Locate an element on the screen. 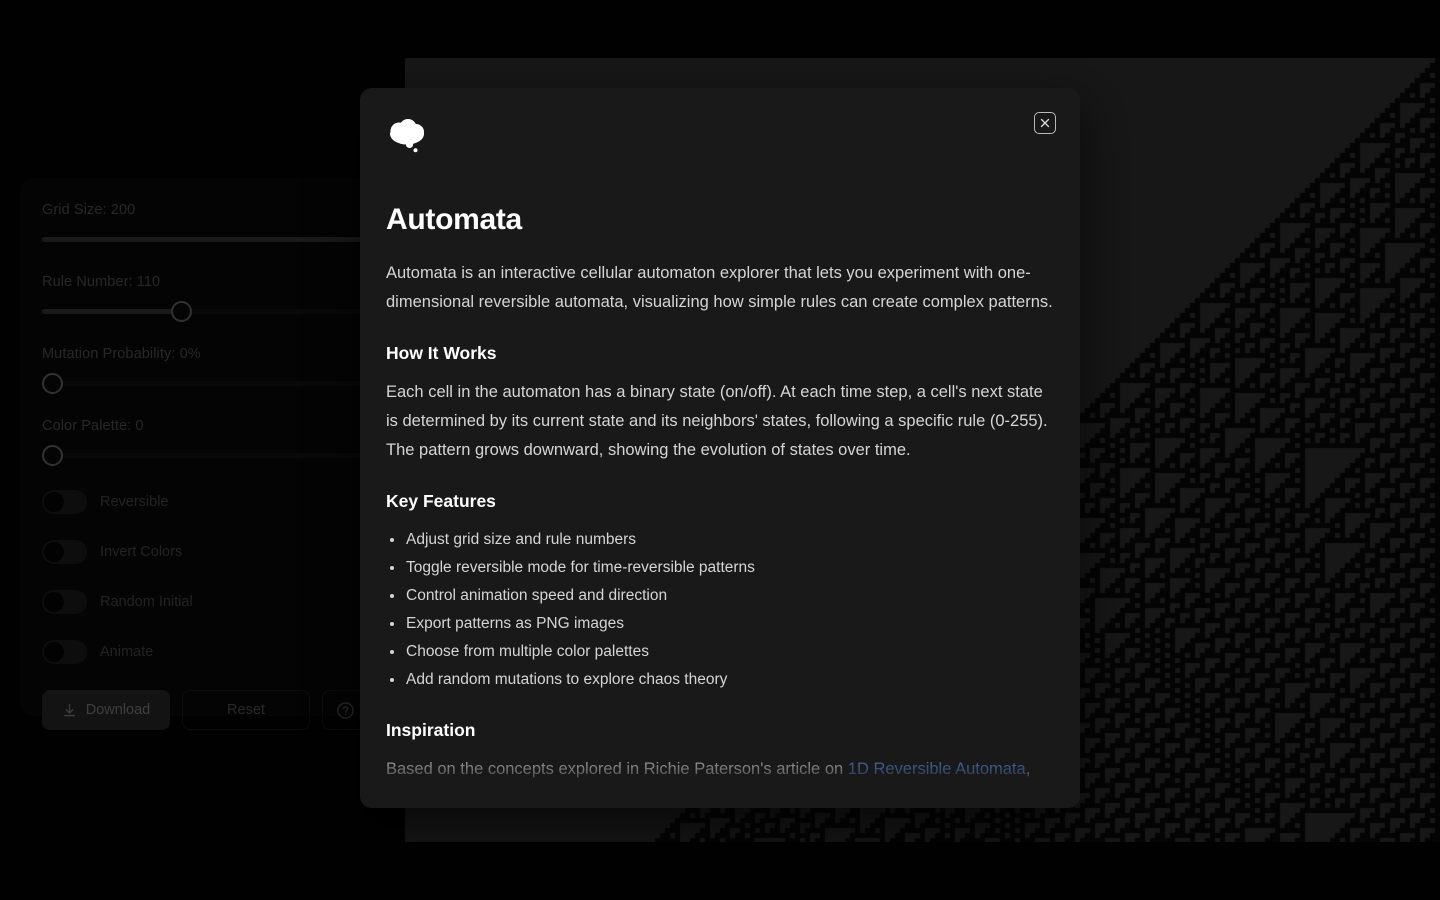 The height and width of the screenshot is (900, 1440). invert-colors-toggle-label: Invert Colors is located at coordinates (141, 552).